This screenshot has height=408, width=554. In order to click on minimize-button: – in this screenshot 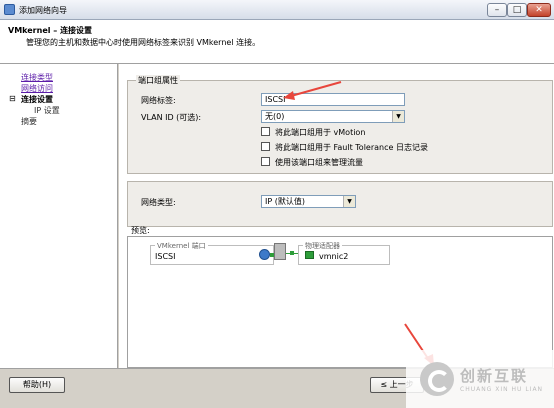, I will do `click(497, 10)`.